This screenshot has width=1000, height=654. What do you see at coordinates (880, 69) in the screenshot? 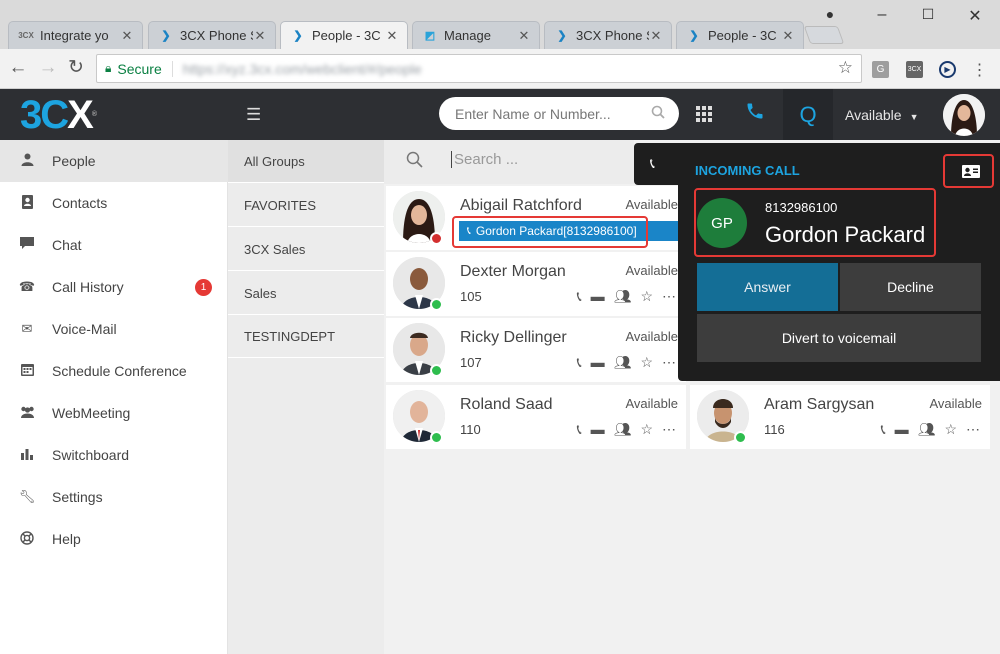
I see `extension-g-icon: G` at bounding box center [880, 69].